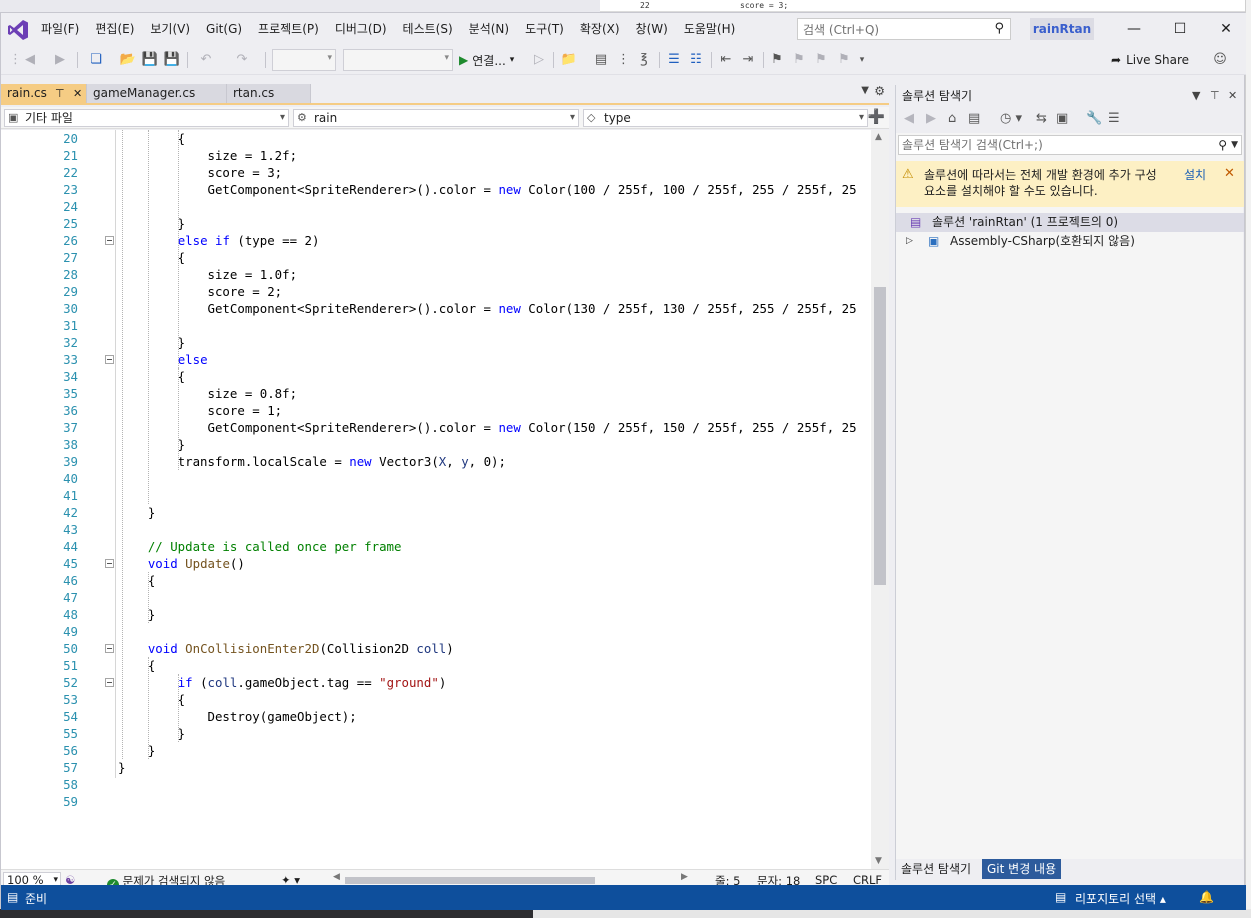  What do you see at coordinates (1195, 175) in the screenshot?
I see `install-link: 설치` at bounding box center [1195, 175].